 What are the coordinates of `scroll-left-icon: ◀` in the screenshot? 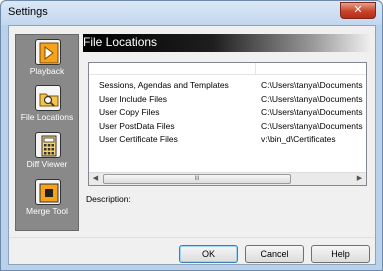 It's located at (95, 179).